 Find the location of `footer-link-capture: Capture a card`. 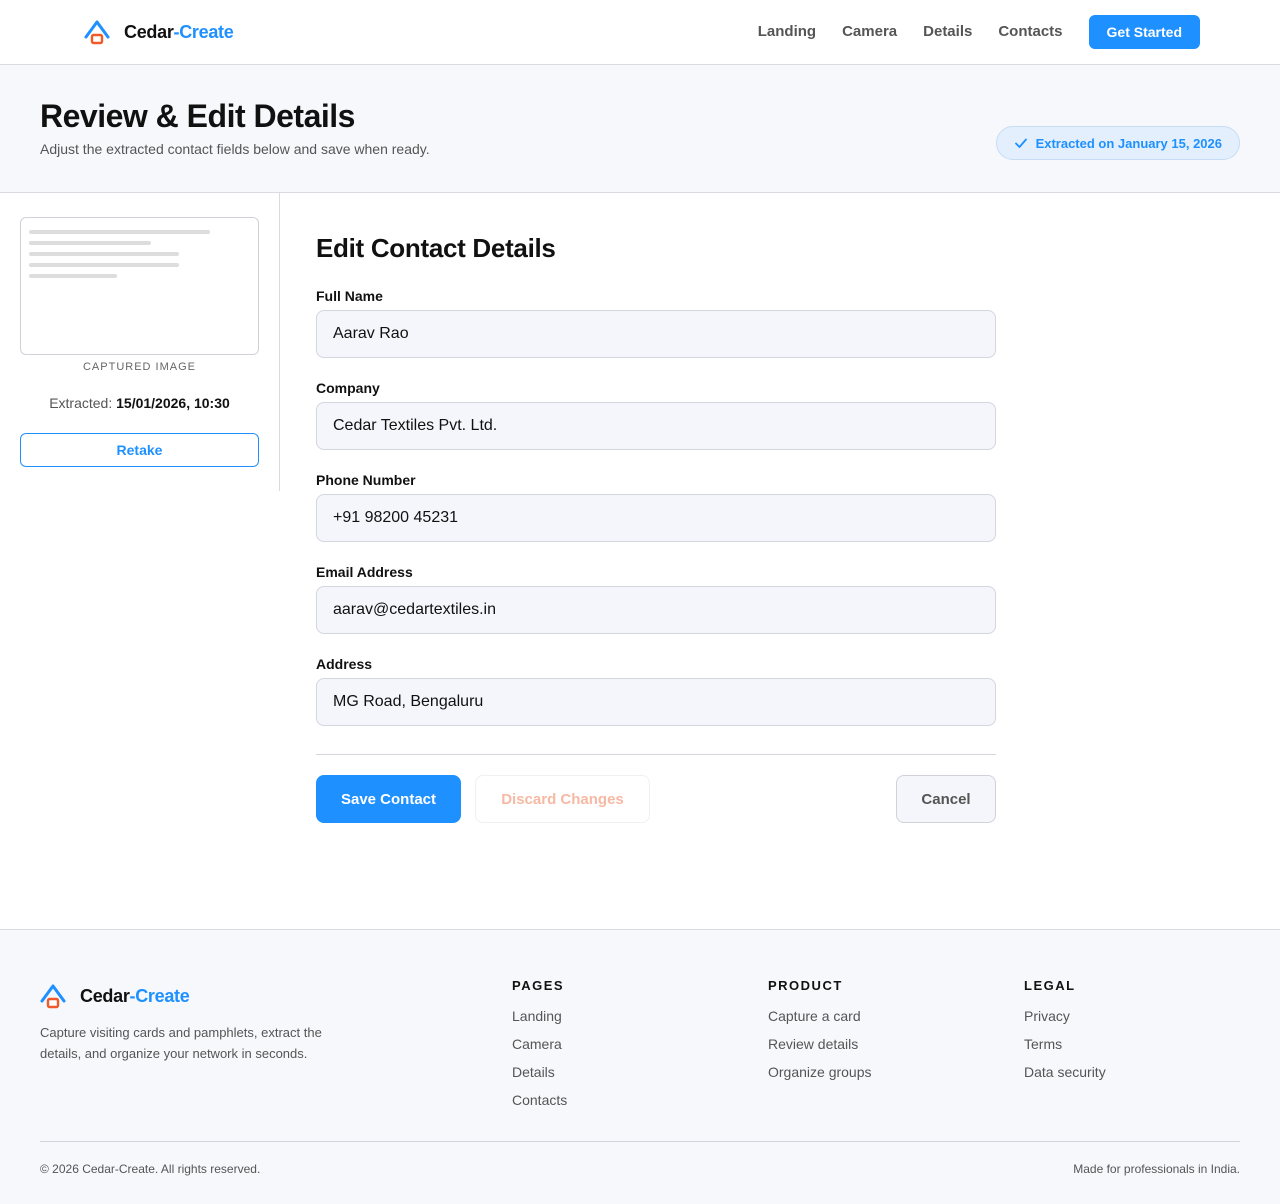

footer-link-capture: Capture a card is located at coordinates (820, 1021).